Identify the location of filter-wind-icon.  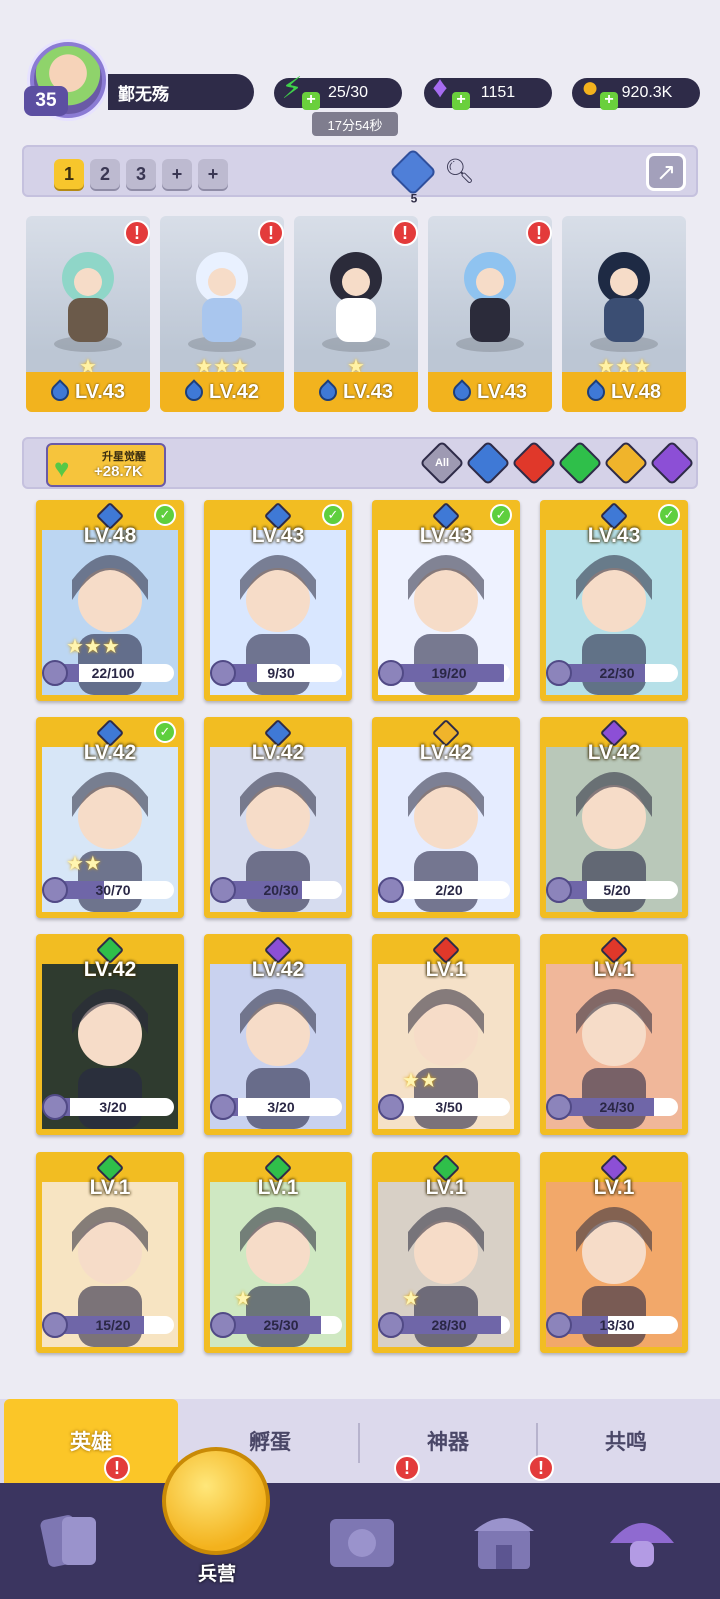
(580, 463).